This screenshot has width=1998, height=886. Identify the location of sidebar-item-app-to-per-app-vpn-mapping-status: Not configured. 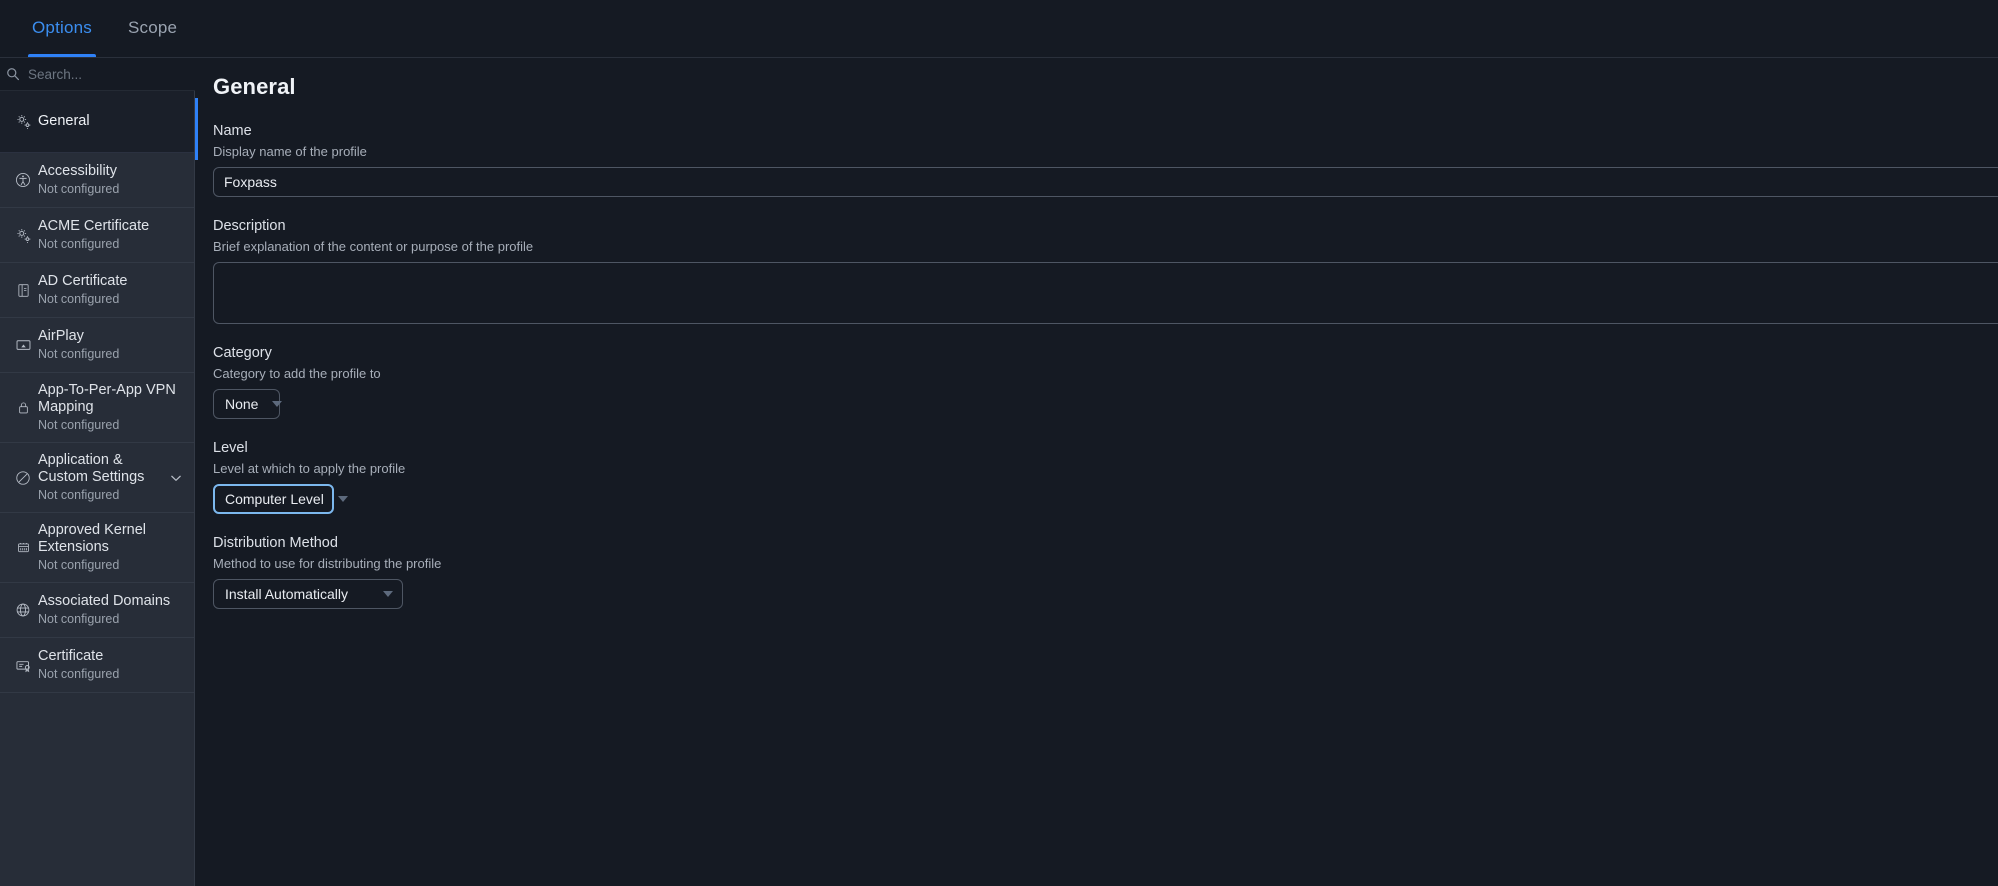
(79, 425).